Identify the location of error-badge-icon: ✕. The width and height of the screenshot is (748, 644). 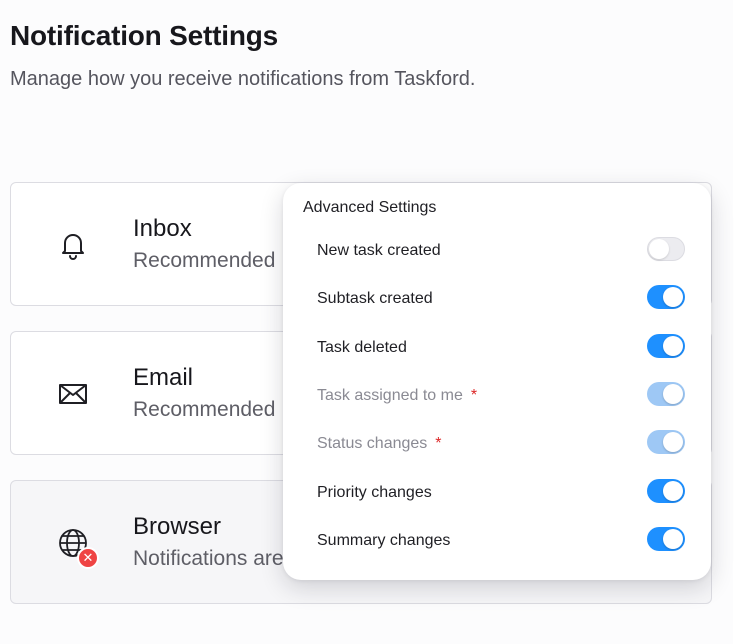
(88, 558).